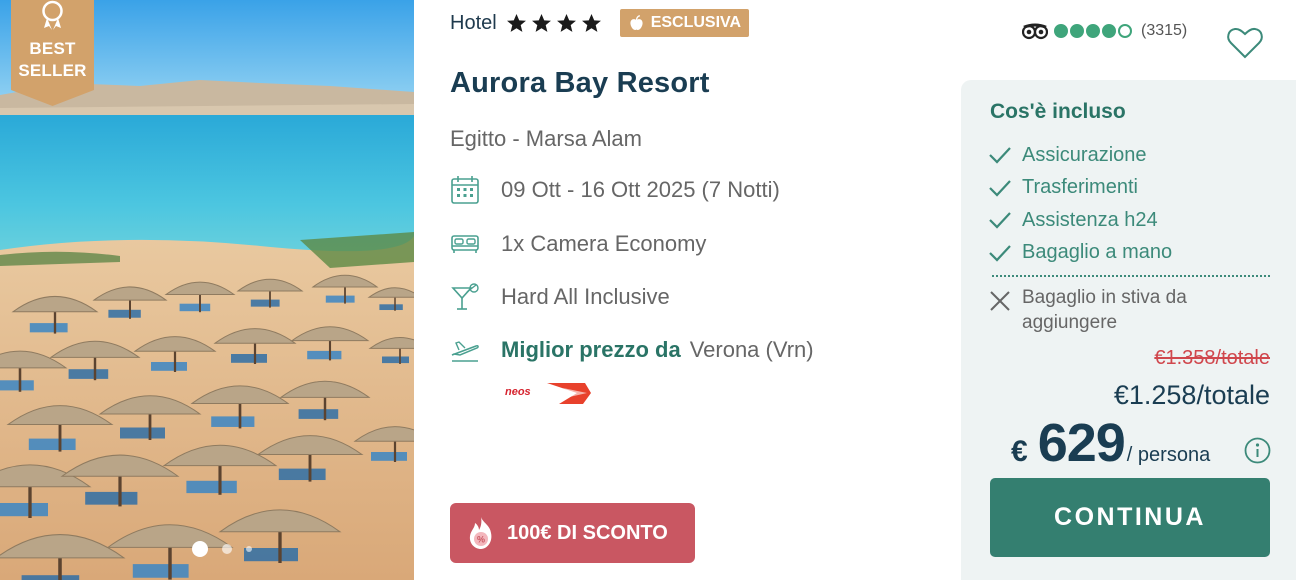 This screenshot has height=580, width=1296. What do you see at coordinates (1081, 443) in the screenshot?
I see `price-amount: 629` at bounding box center [1081, 443].